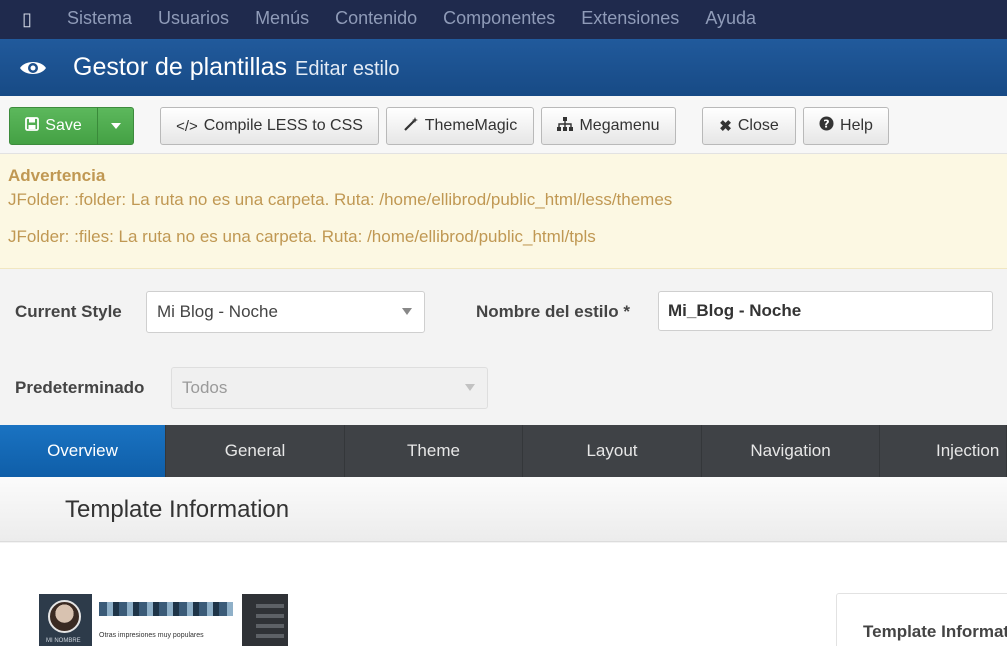  I want to click on compile-label: Compile LESS to CSS, so click(283, 125).